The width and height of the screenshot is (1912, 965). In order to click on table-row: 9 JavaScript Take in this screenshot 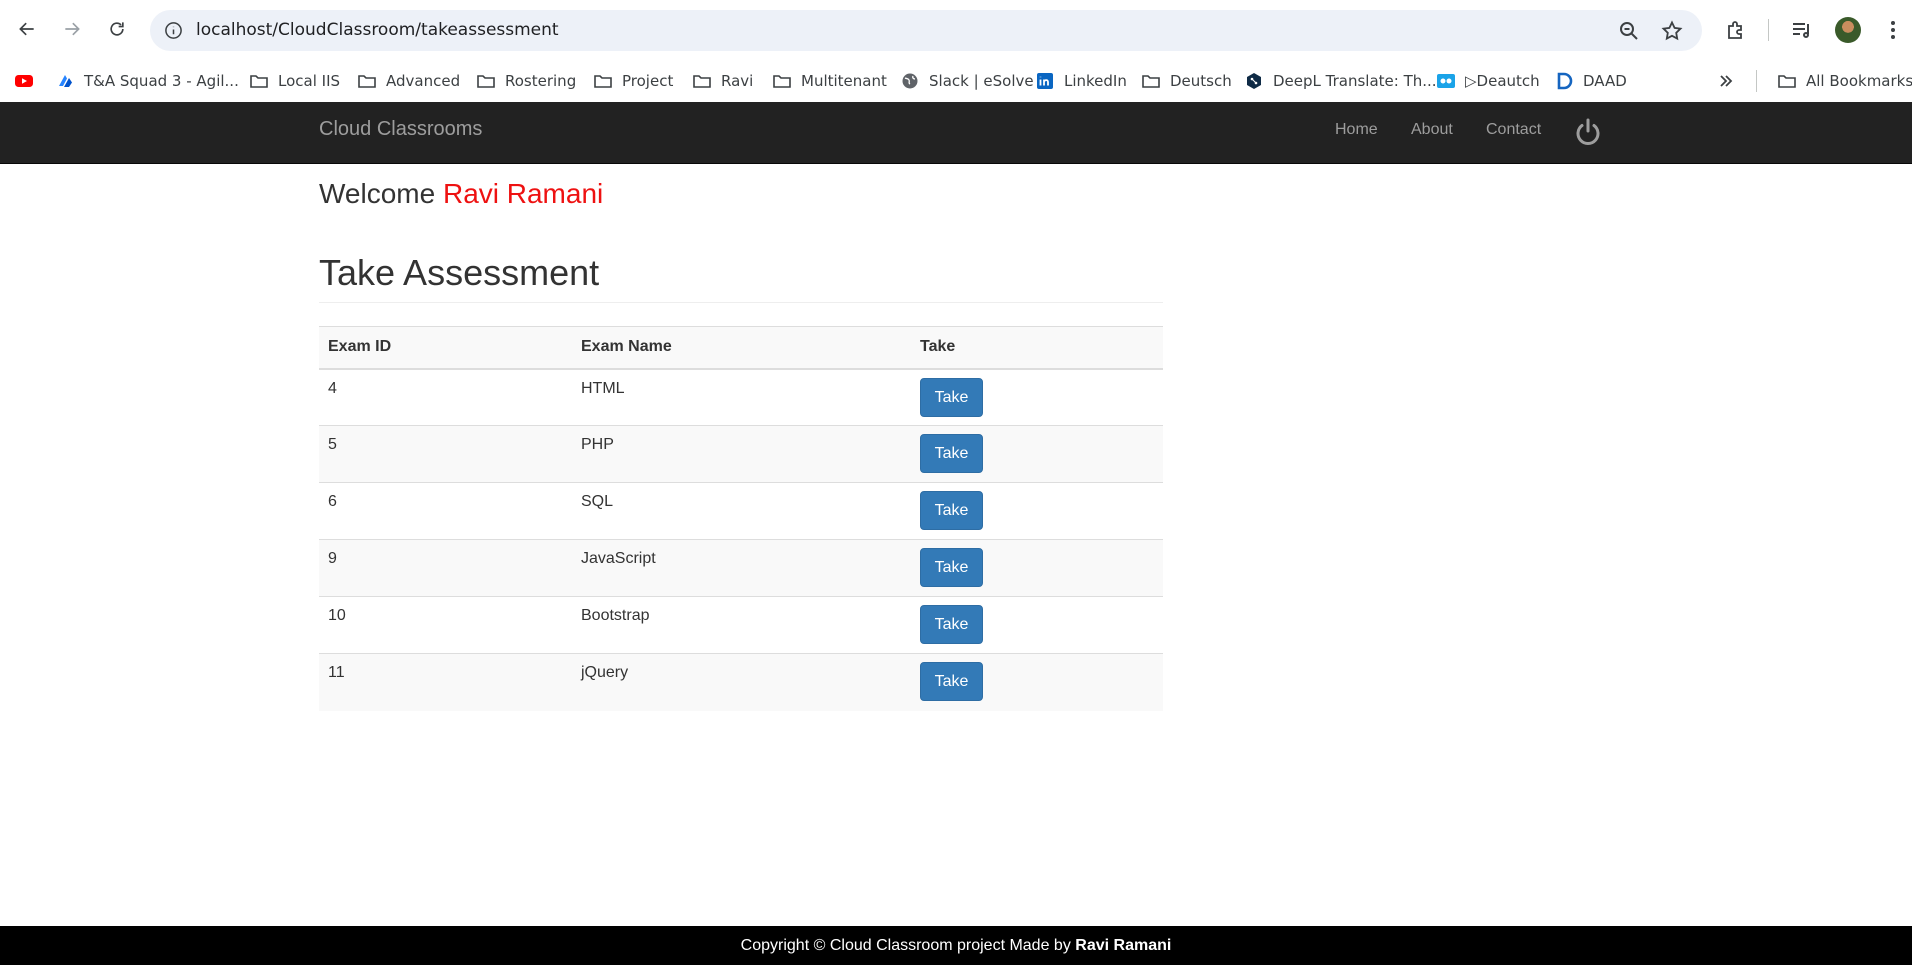, I will do `click(741, 568)`.